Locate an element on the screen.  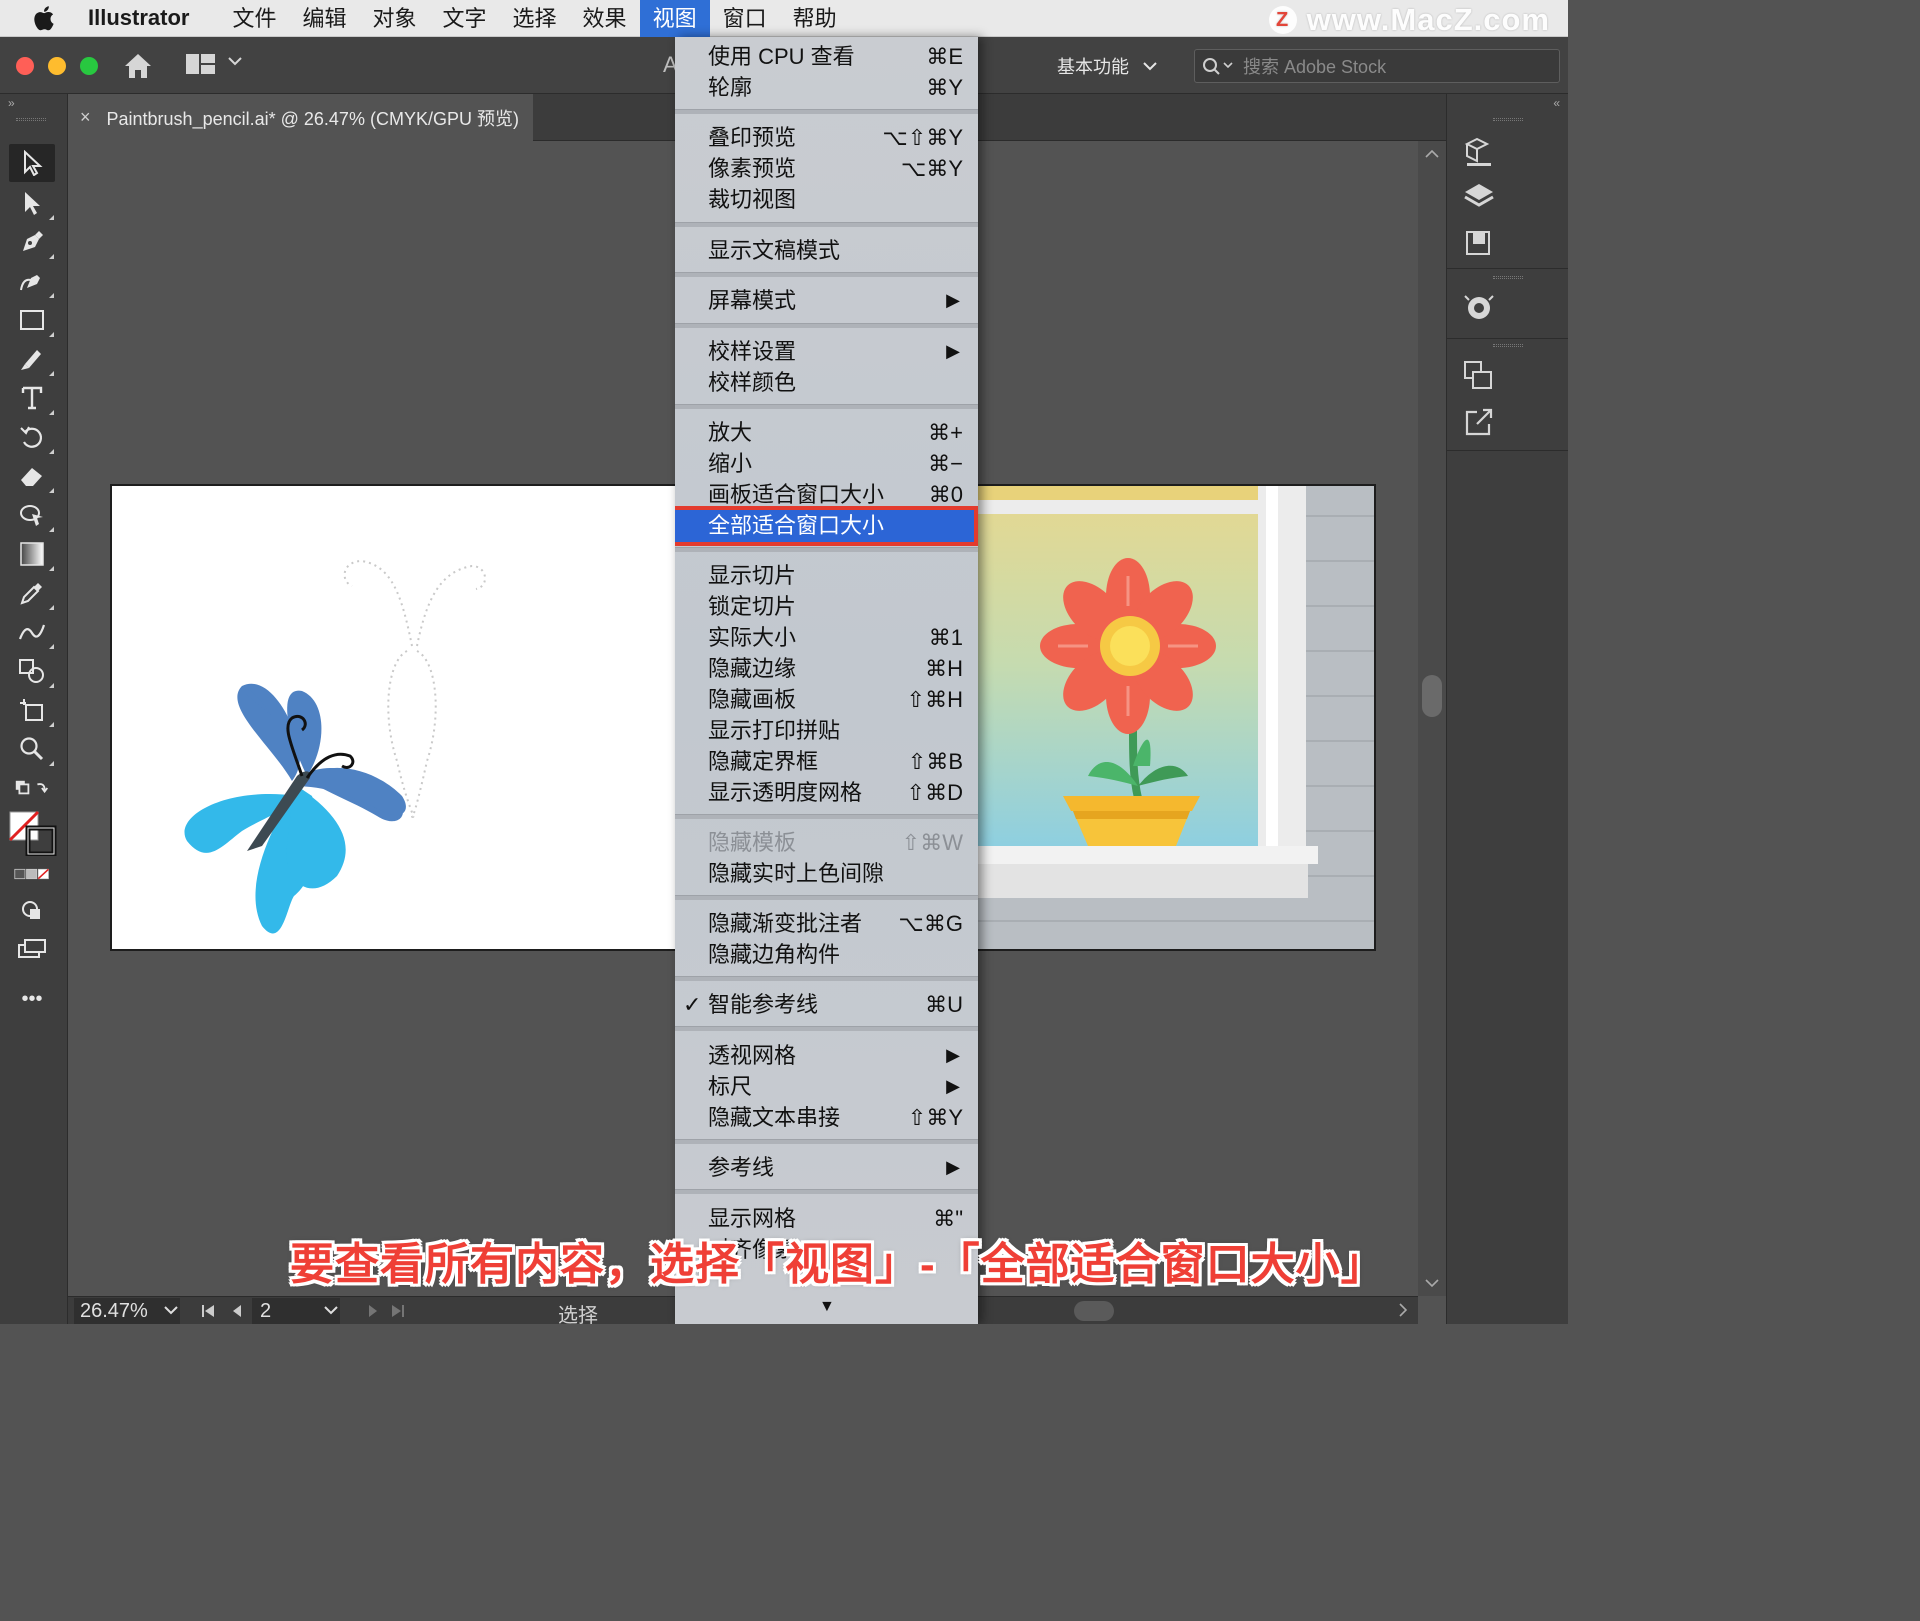
home-icon is located at coordinates (138, 66).